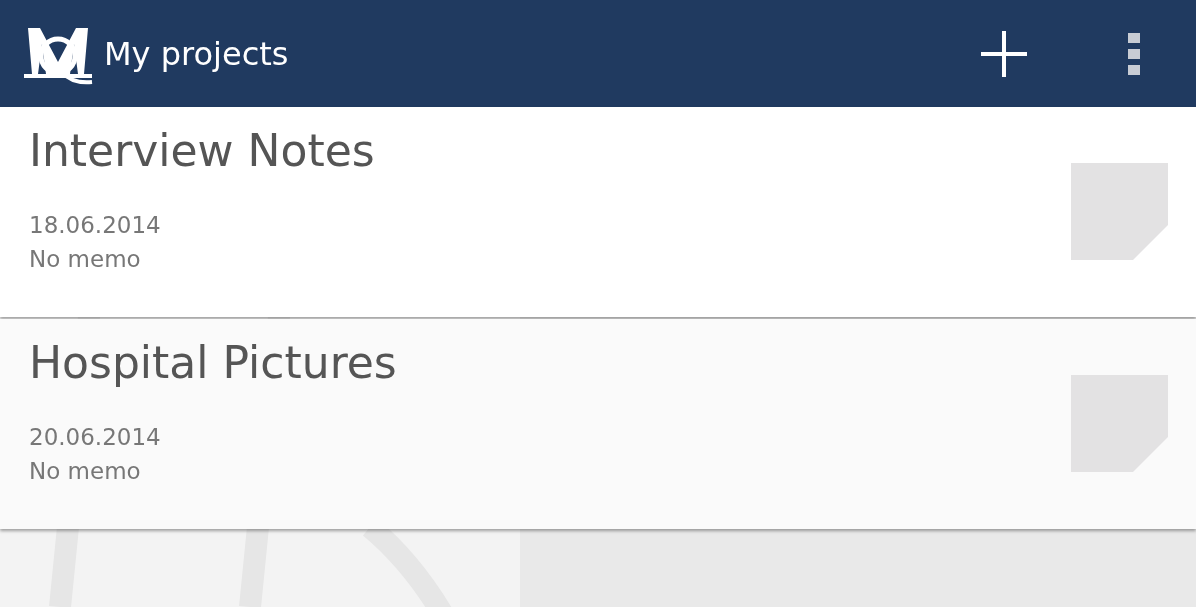 This screenshot has height=607, width=1196. What do you see at coordinates (95, 436) in the screenshot?
I see `project-date: 20.06.2014` at bounding box center [95, 436].